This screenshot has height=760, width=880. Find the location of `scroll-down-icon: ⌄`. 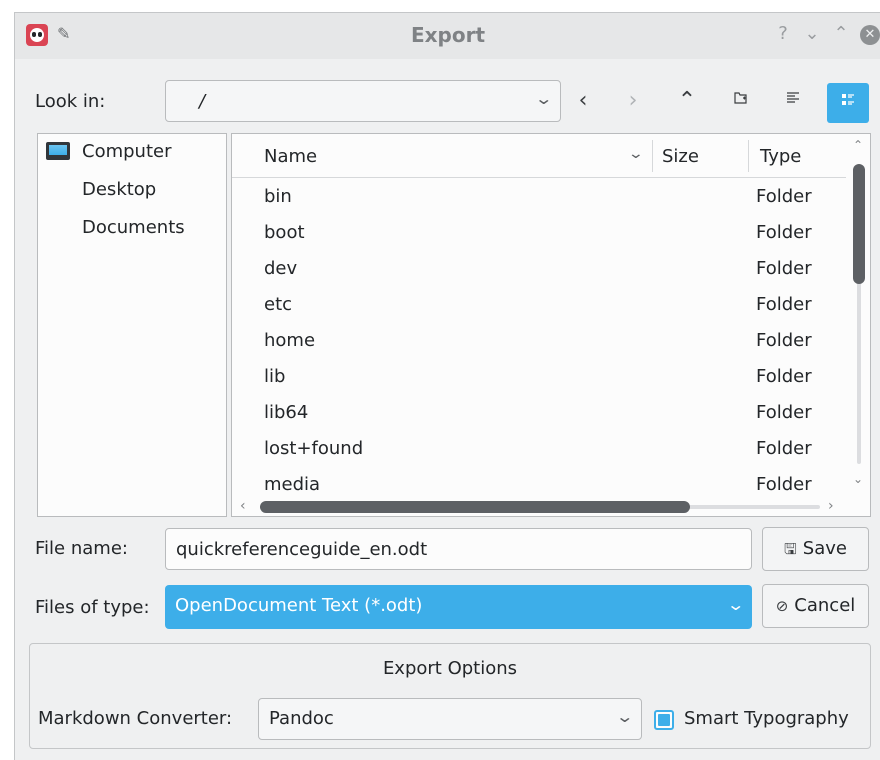

scroll-down-icon: ⌄ is located at coordinates (858, 479).